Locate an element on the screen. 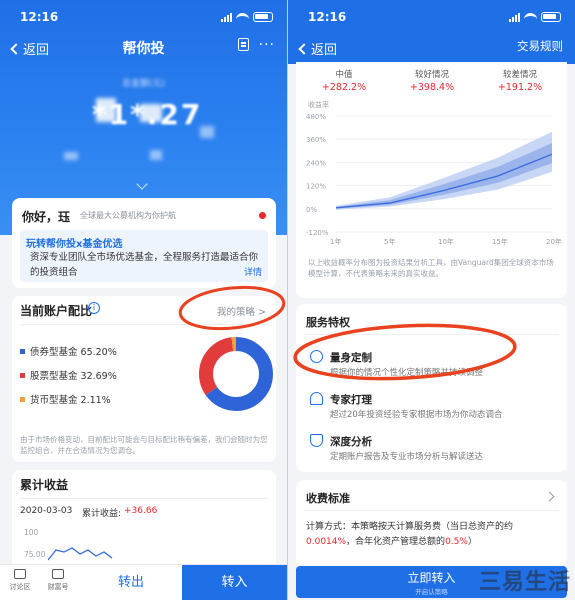  greeting-subtitle: 全球最大公募机构为你护航 is located at coordinates (128, 215).